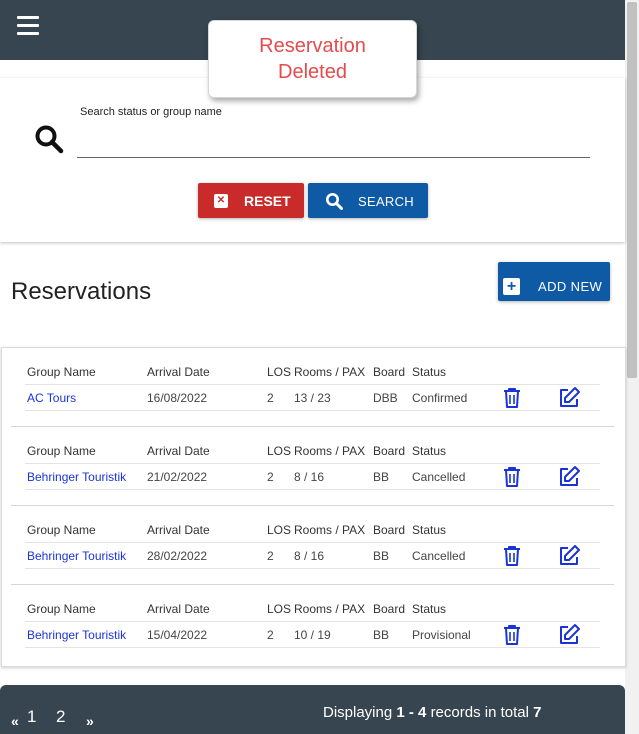 Image resolution: width=639 pixels, height=734 pixels. I want to click on close-icon: ✕, so click(221, 201).